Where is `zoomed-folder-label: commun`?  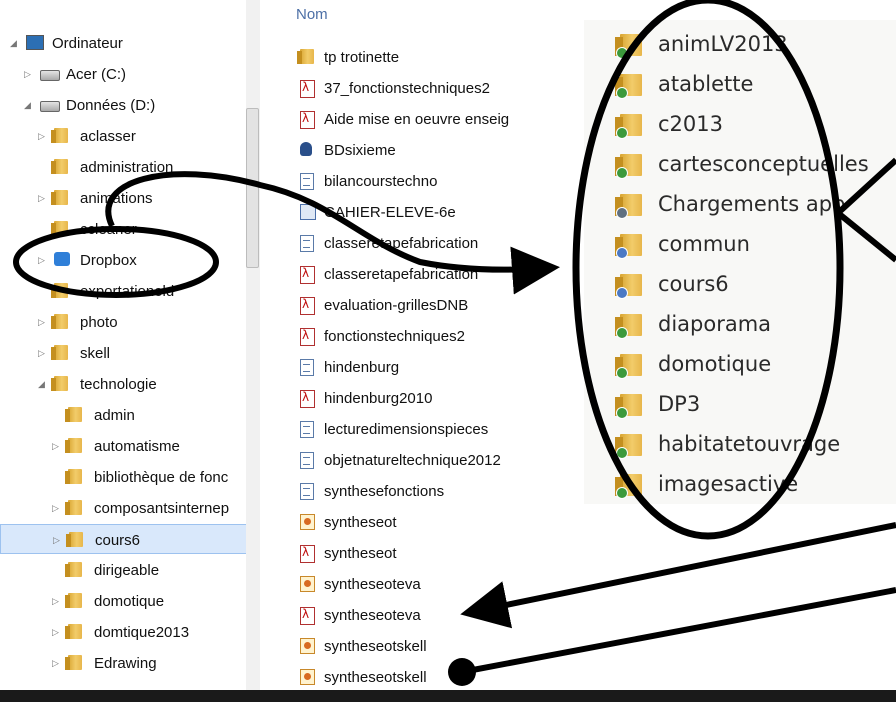
zoomed-folder-label: commun is located at coordinates (704, 244).